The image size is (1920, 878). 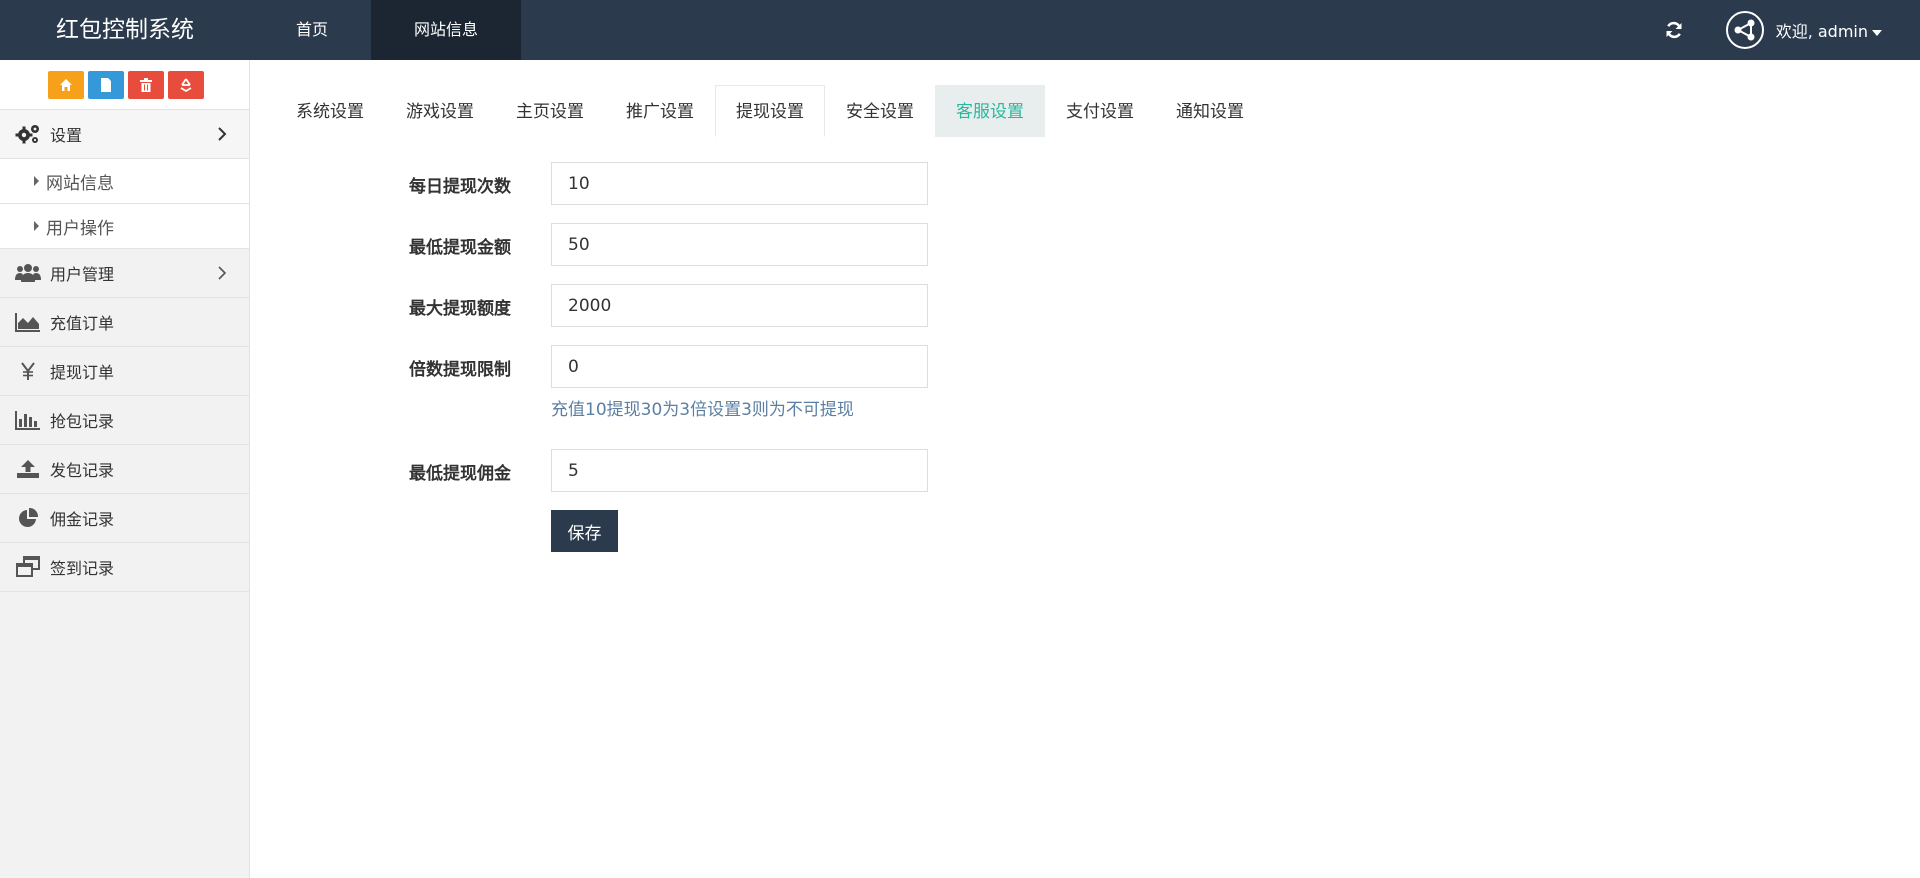 I want to click on multiple-limit-label: 倍数提现限制, so click(x=460, y=370).